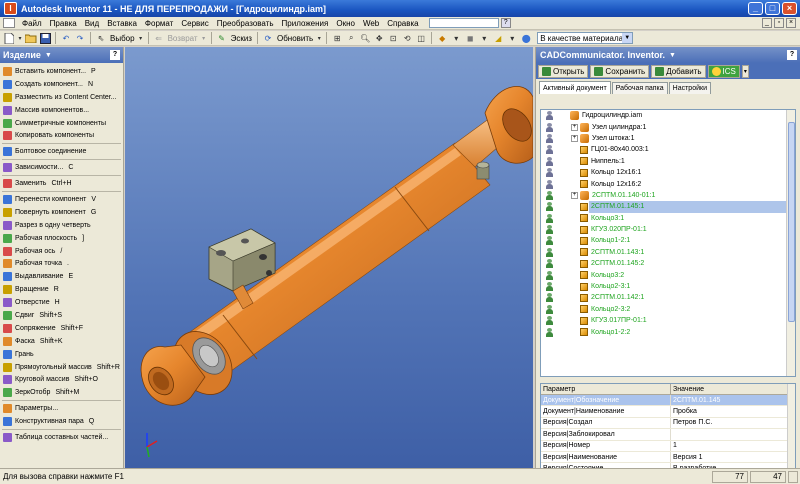  I want to click on assembly-command-0: Вставить компонент... P, so click(61, 71).